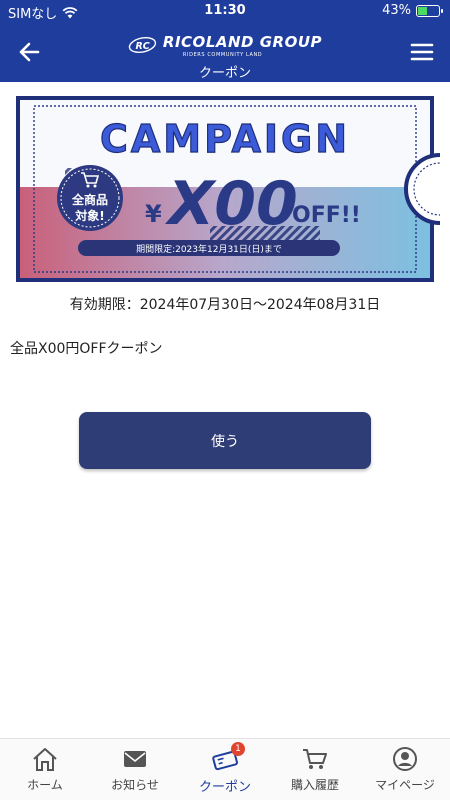  I want to click on bottom-navigation: ホーム お知らせ 1 クーポン 購入履歴 マイページ, so click(225, 769).